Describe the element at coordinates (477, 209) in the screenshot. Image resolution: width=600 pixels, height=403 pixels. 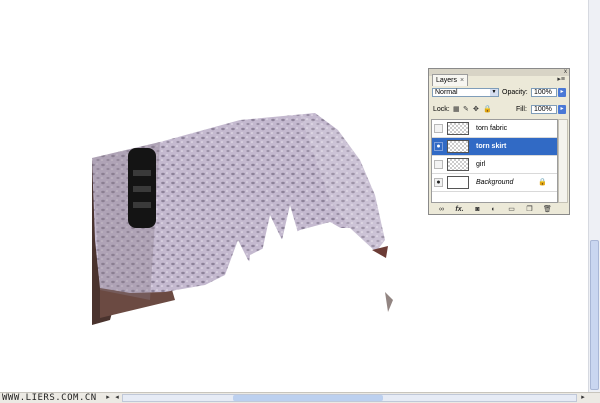
I see `mask-icon: ◙` at that location.